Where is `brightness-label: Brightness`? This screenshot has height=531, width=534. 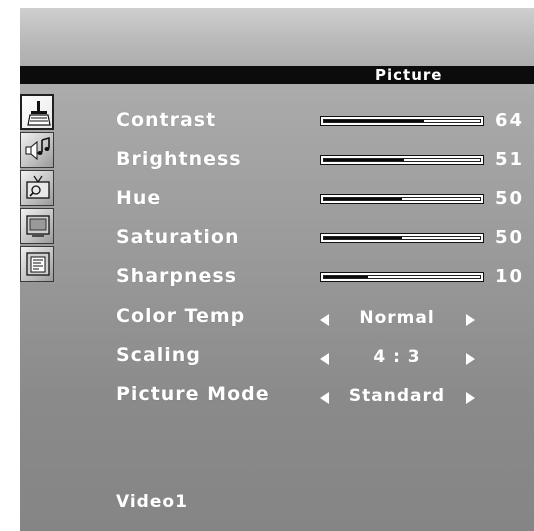
brightness-label: Brightness is located at coordinates (179, 159).